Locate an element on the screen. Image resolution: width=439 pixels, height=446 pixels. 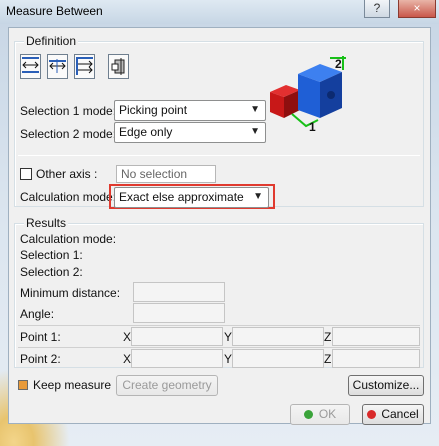
selection2-mode-value: Edge only is located at coordinates (146, 132).